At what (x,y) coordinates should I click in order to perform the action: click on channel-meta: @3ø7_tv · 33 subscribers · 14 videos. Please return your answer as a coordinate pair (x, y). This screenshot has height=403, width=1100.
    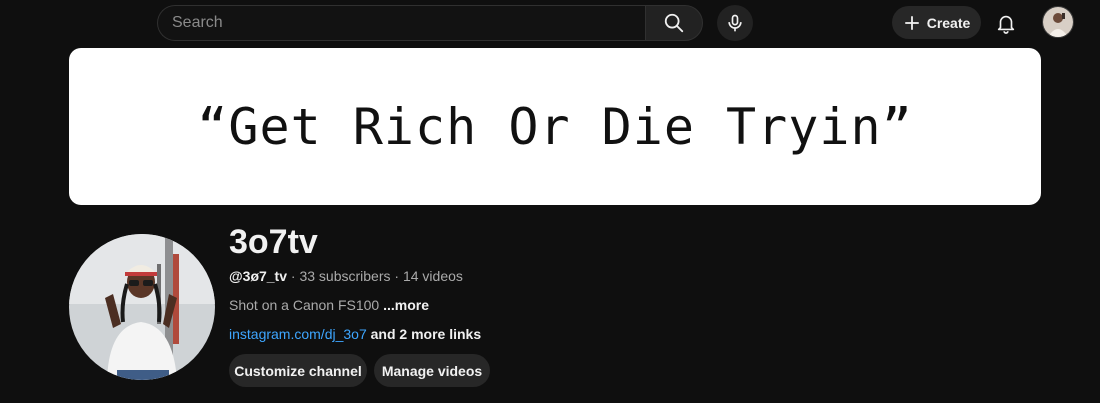
    Looking at the image, I should click on (346, 276).